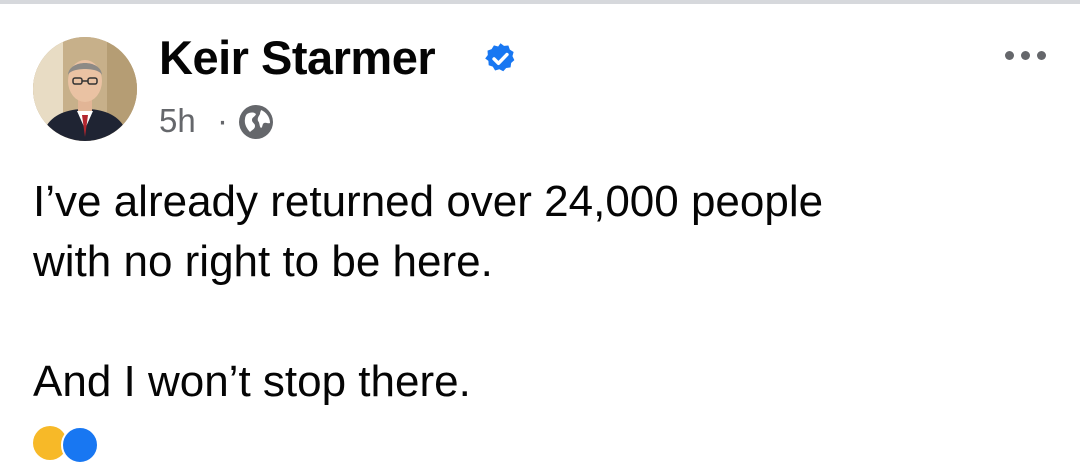  Describe the element at coordinates (540, 2) in the screenshot. I see `post-top-divider` at that location.